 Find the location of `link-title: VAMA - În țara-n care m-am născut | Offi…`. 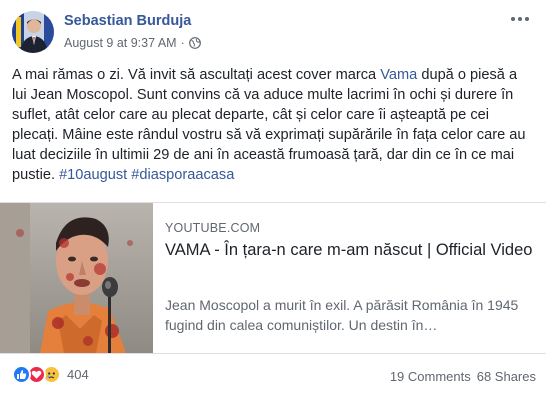

link-title: VAMA - În țara-n care m-am născut | Offi… is located at coordinates (350, 250).